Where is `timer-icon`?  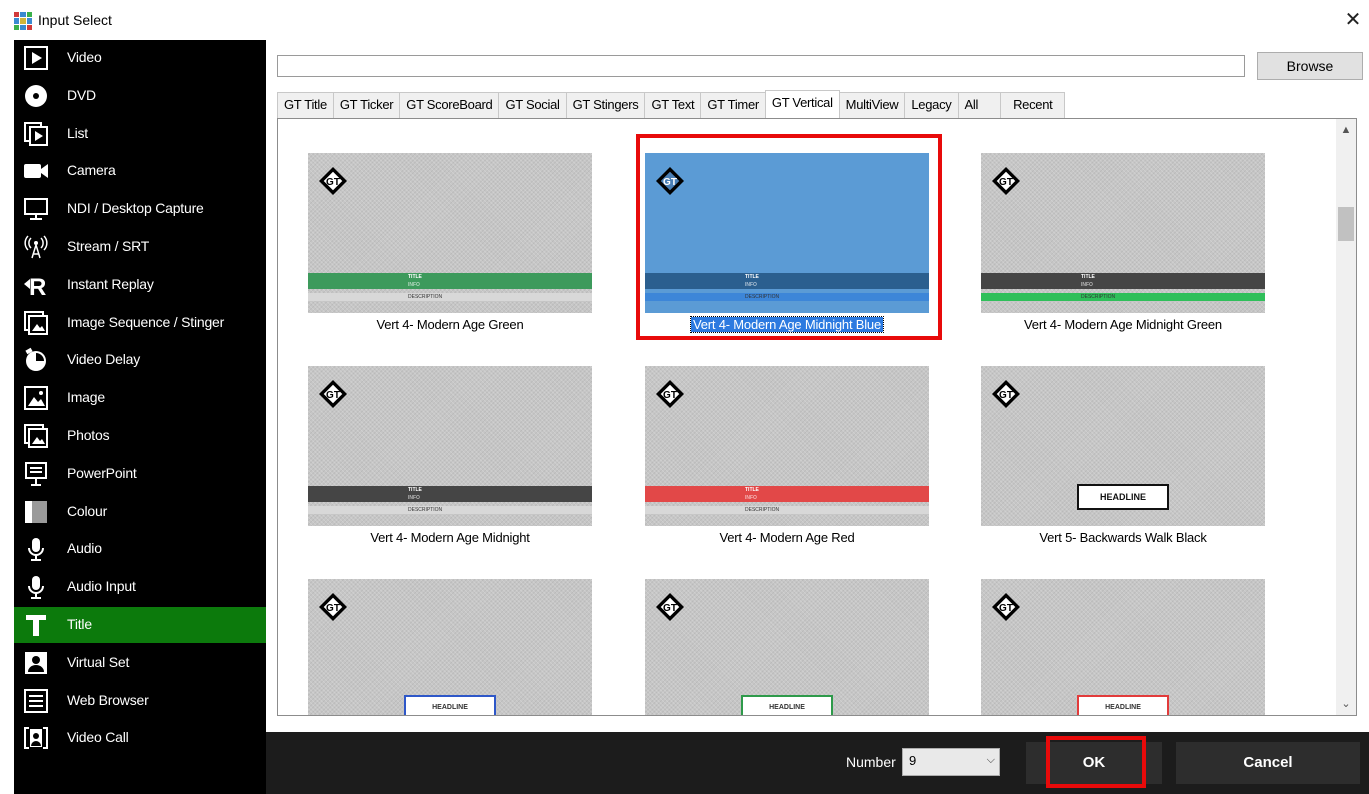 timer-icon is located at coordinates (36, 360).